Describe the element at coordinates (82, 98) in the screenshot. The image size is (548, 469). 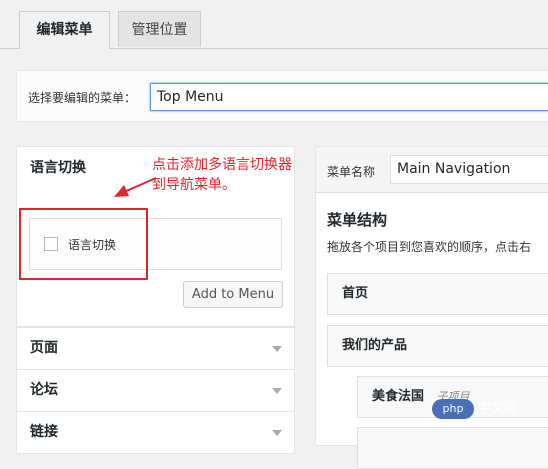
I see `menu-select-label: 选择要编辑的菜单：` at that location.